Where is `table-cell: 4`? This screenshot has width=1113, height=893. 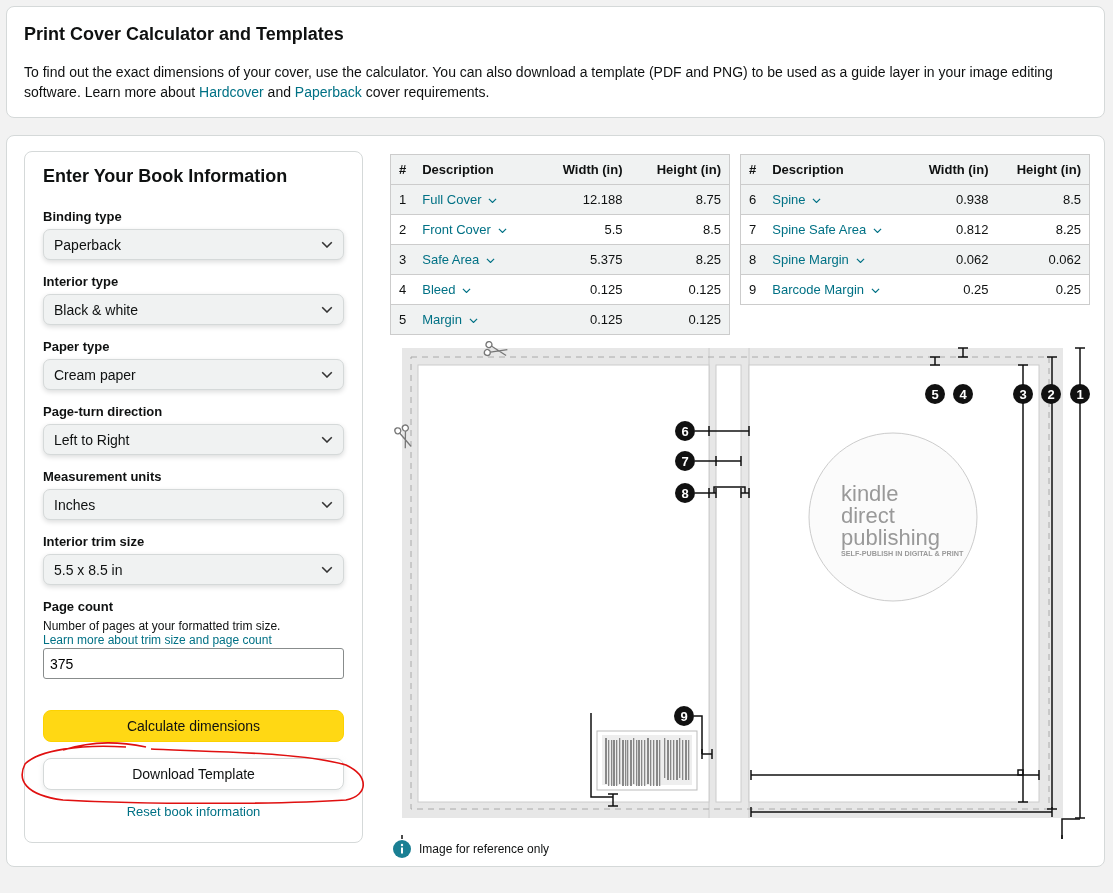 table-cell: 4 is located at coordinates (402, 289).